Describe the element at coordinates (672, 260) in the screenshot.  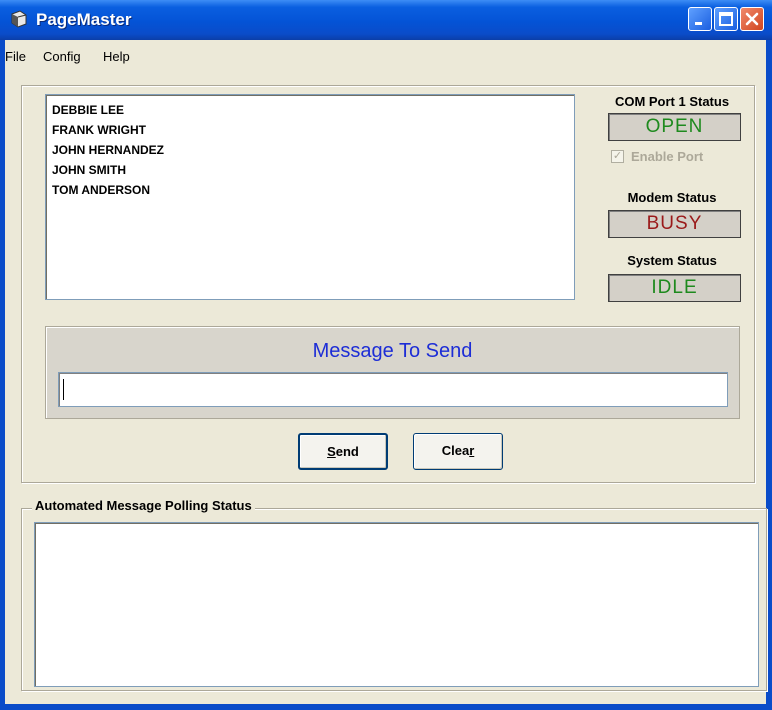
I see `system-status-label: System Status` at that location.